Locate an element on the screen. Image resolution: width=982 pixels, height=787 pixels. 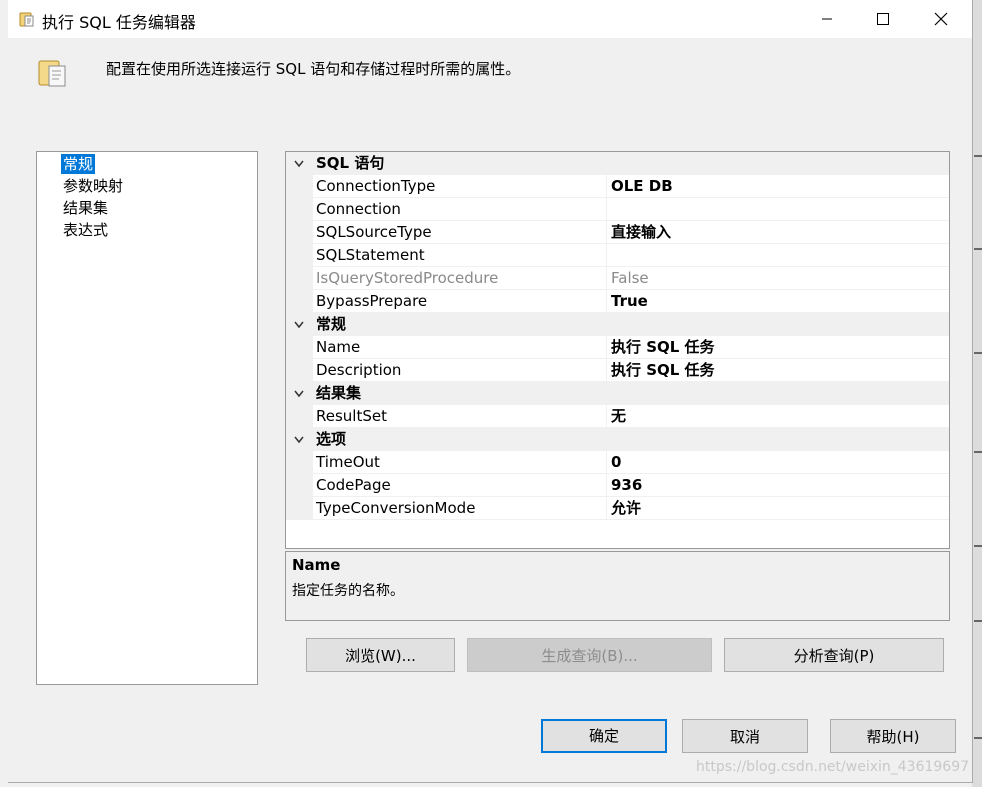
scroll-folder-icon is located at coordinates (54, 73).